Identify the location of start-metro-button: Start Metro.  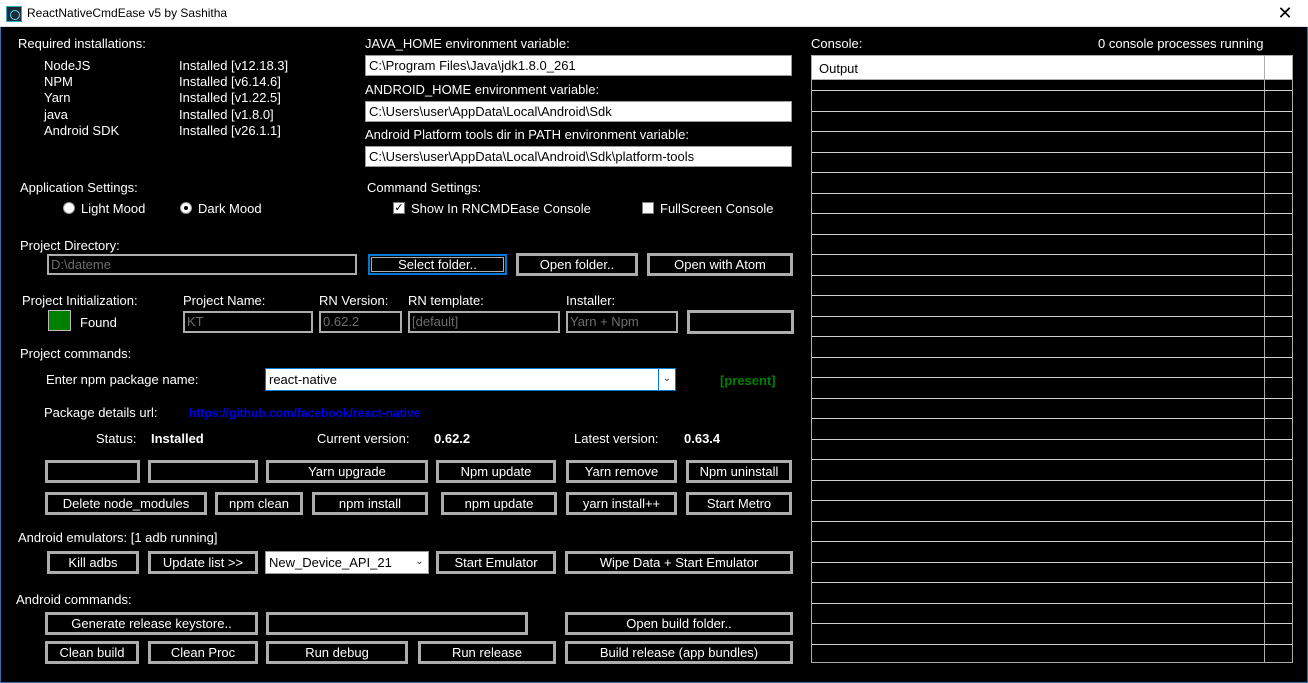
(739, 503).